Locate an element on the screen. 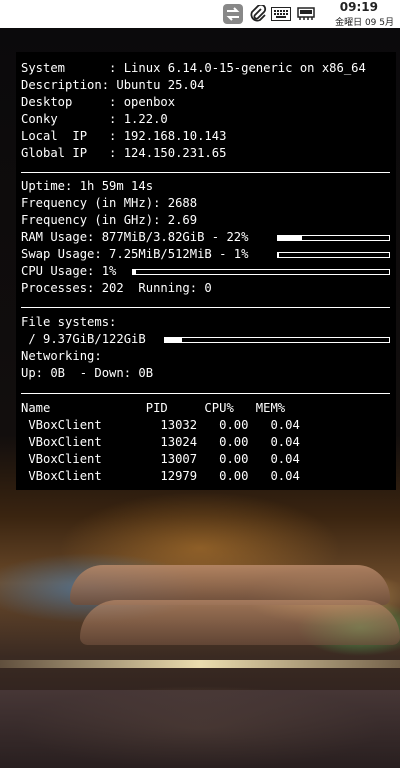 The image size is (400, 768). root-filesystem-bar is located at coordinates (277, 340).